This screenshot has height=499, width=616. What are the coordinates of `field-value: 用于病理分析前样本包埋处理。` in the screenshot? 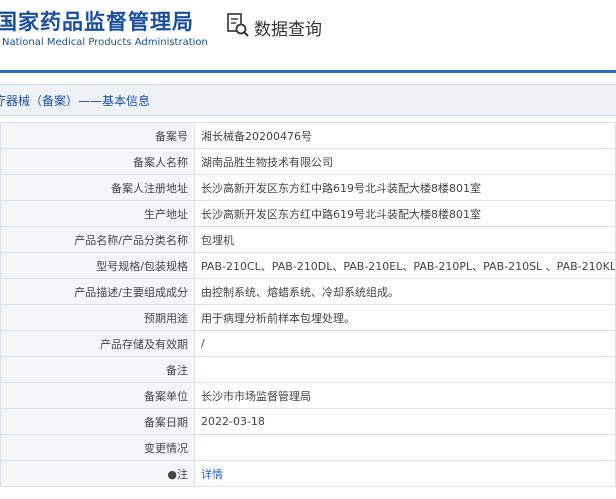 It's located at (405, 317).